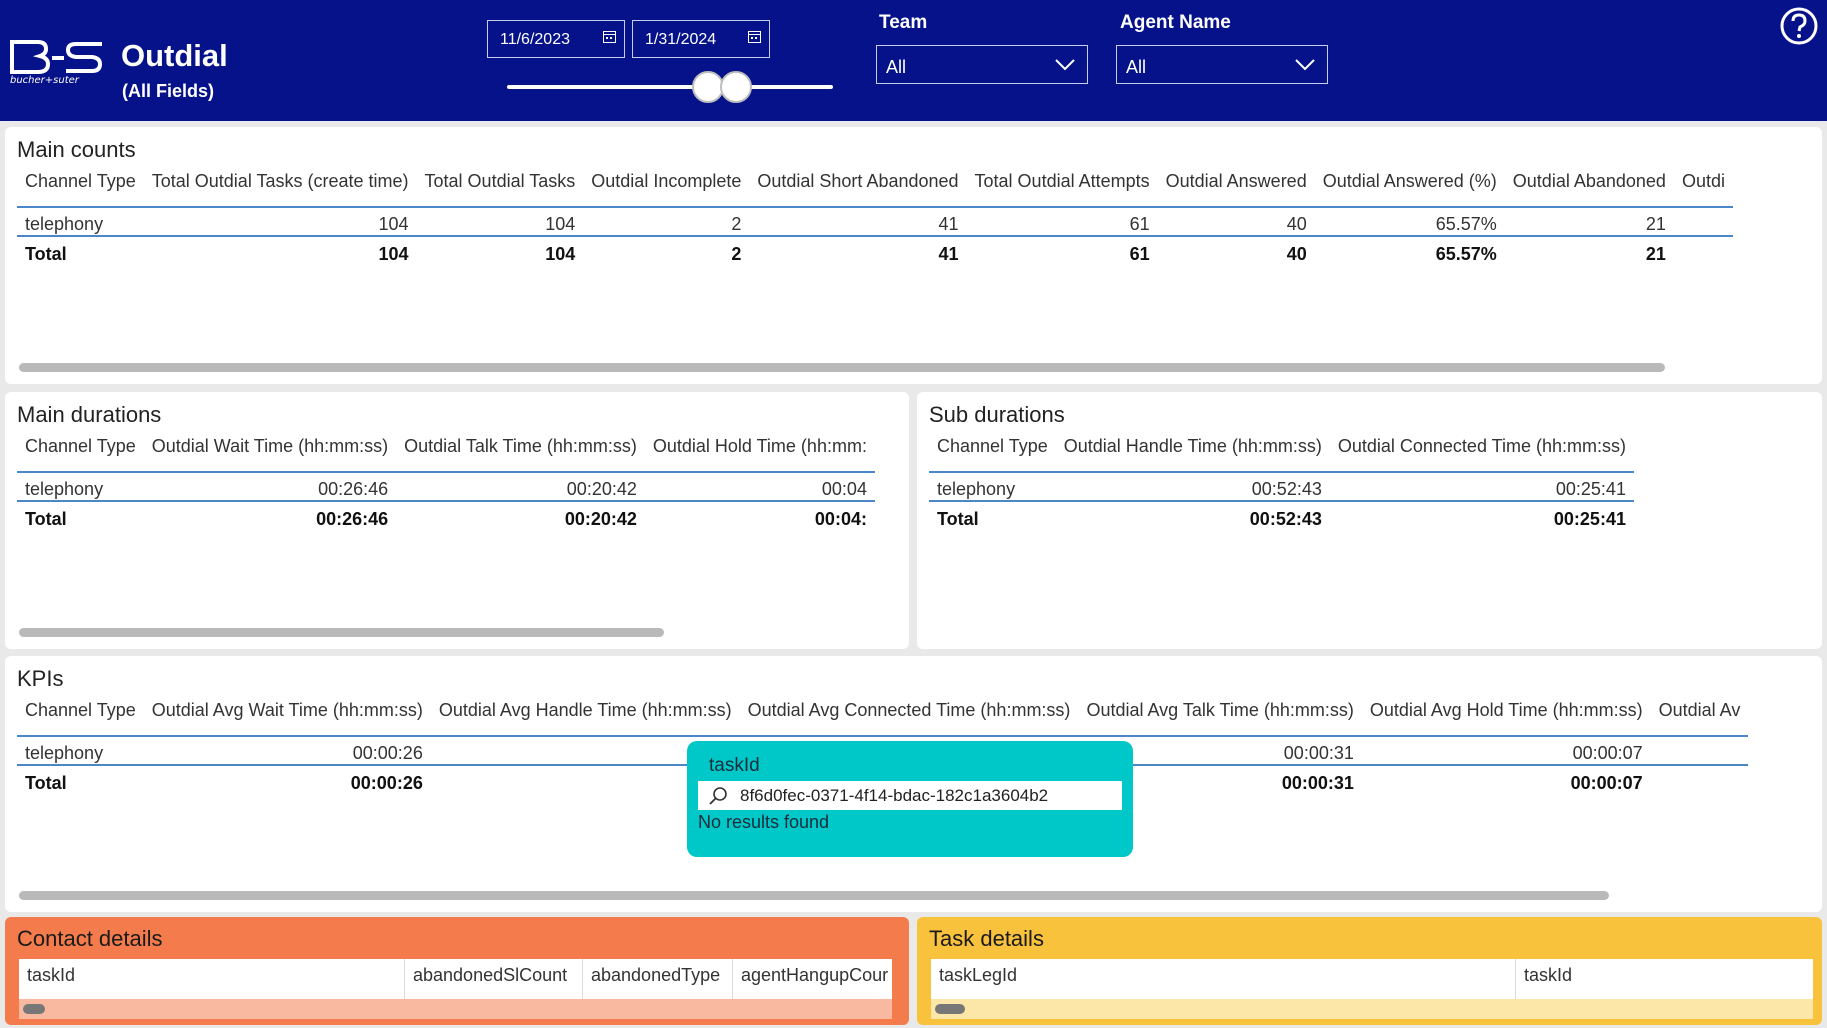 Image resolution: width=1827 pixels, height=1028 pixels. What do you see at coordinates (1799, 26) in the screenshot?
I see `help-question-icon` at bounding box center [1799, 26].